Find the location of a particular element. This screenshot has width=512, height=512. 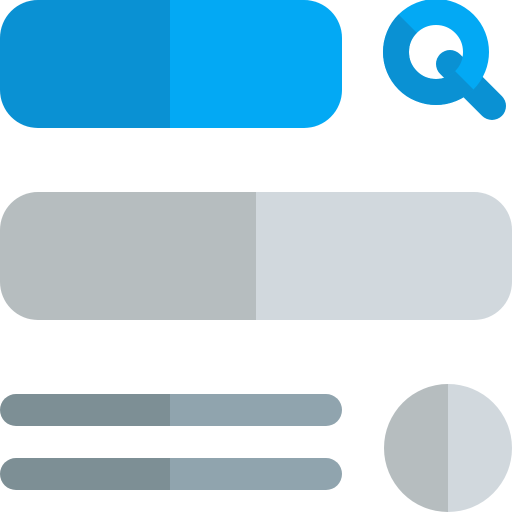

circle-icon-right-half is located at coordinates (480, 448).